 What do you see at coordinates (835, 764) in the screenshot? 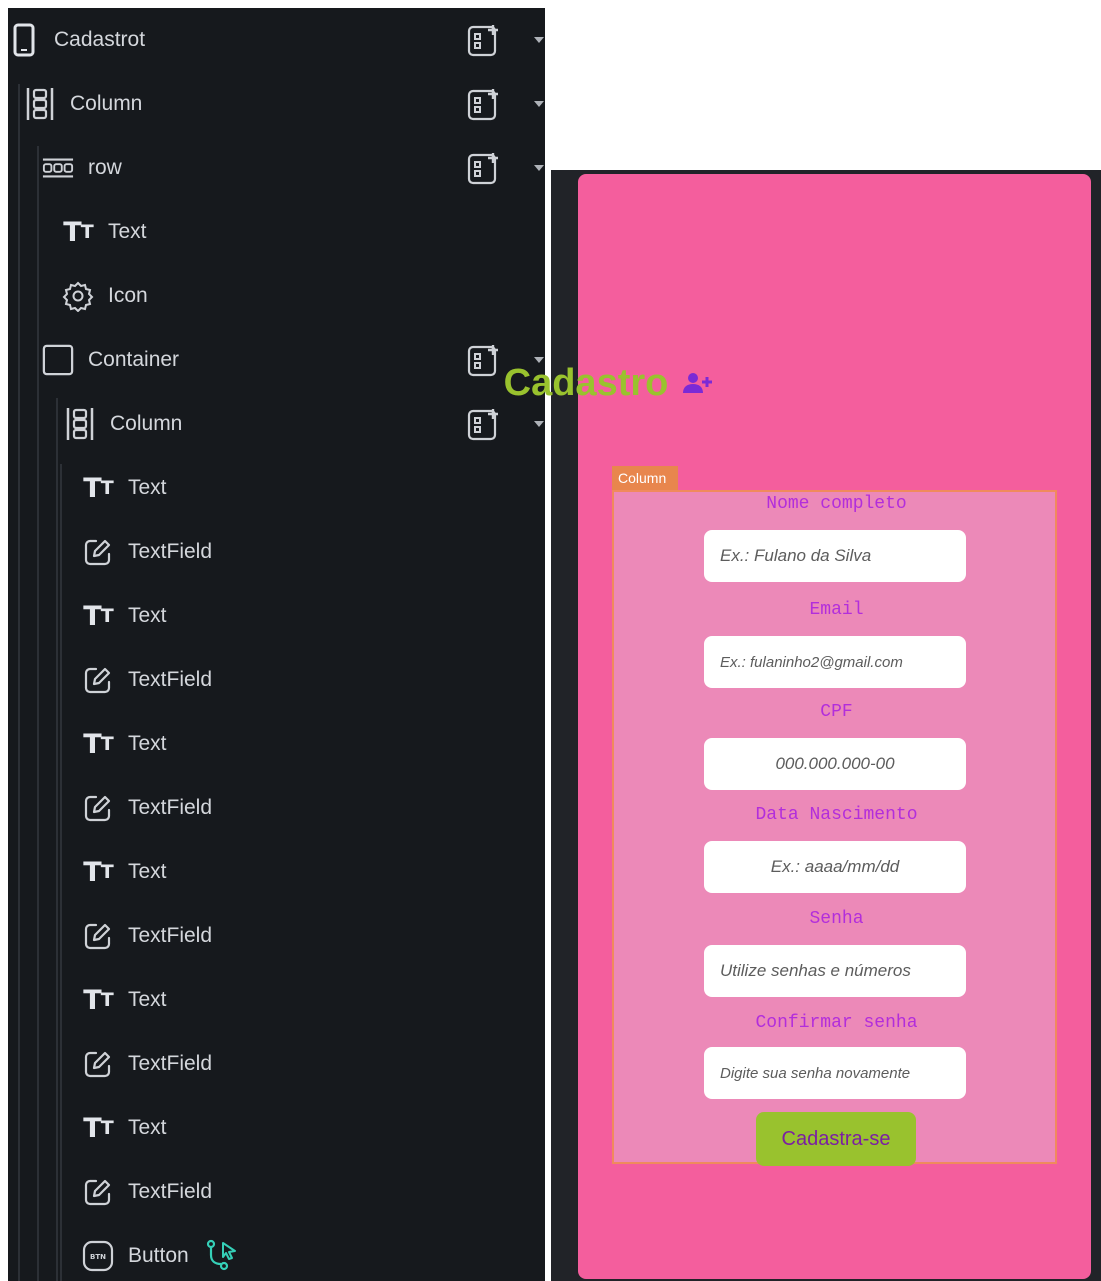
I see `cpf-input` at bounding box center [835, 764].